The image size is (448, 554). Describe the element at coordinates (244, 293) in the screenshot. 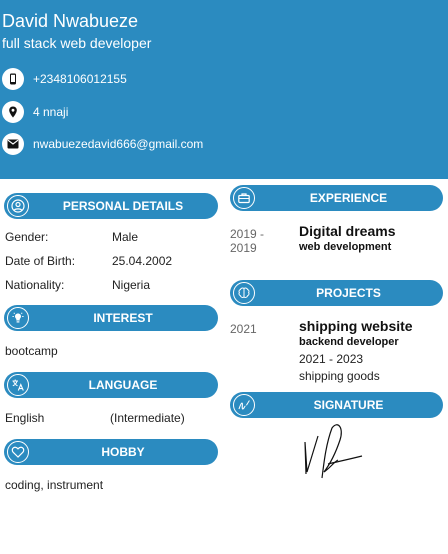

I see `brain-icon` at that location.